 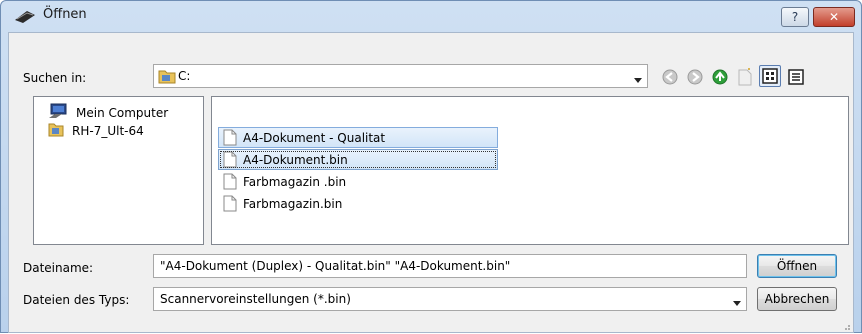 What do you see at coordinates (670, 77) in the screenshot?
I see `back-icon` at bounding box center [670, 77].